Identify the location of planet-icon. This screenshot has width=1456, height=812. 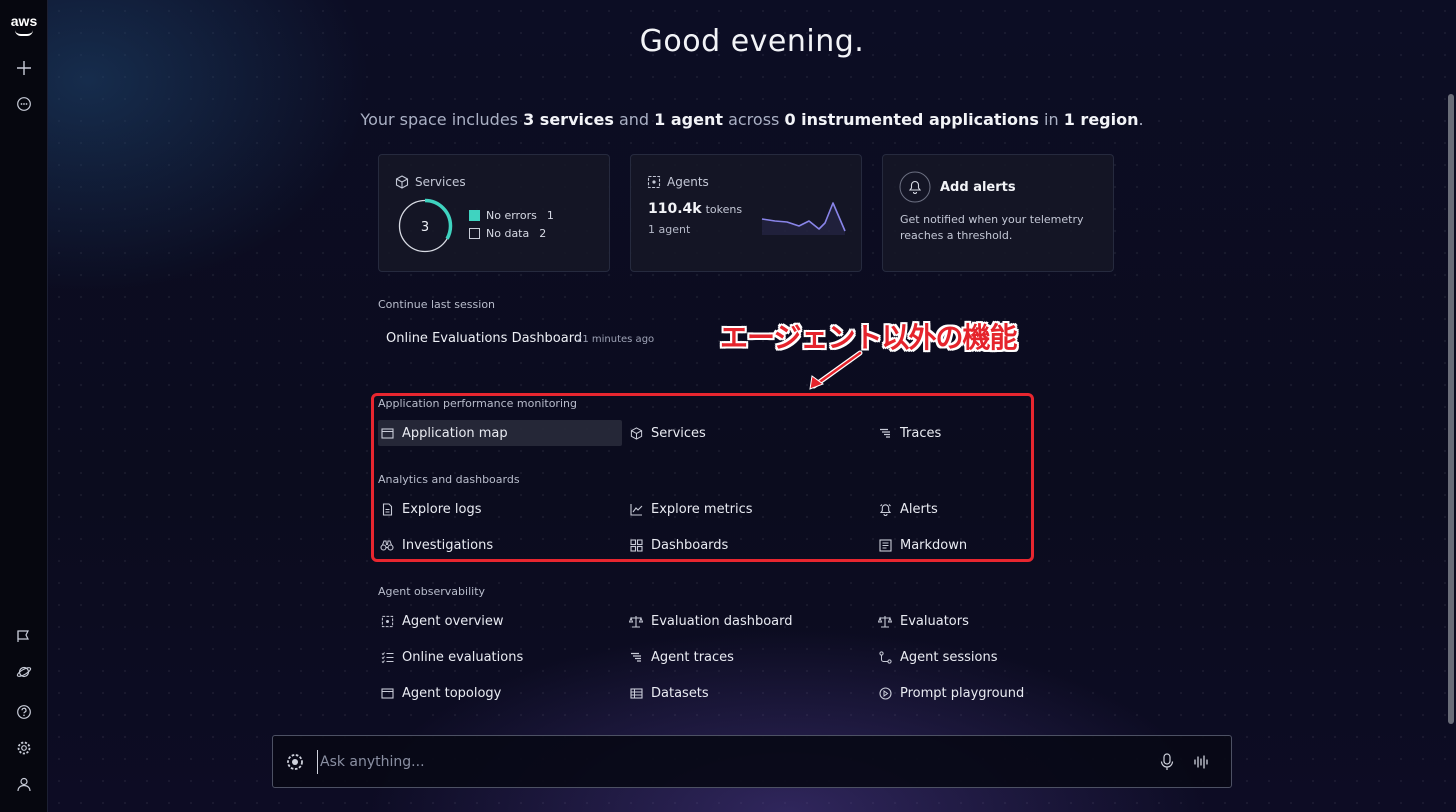
(24, 672).